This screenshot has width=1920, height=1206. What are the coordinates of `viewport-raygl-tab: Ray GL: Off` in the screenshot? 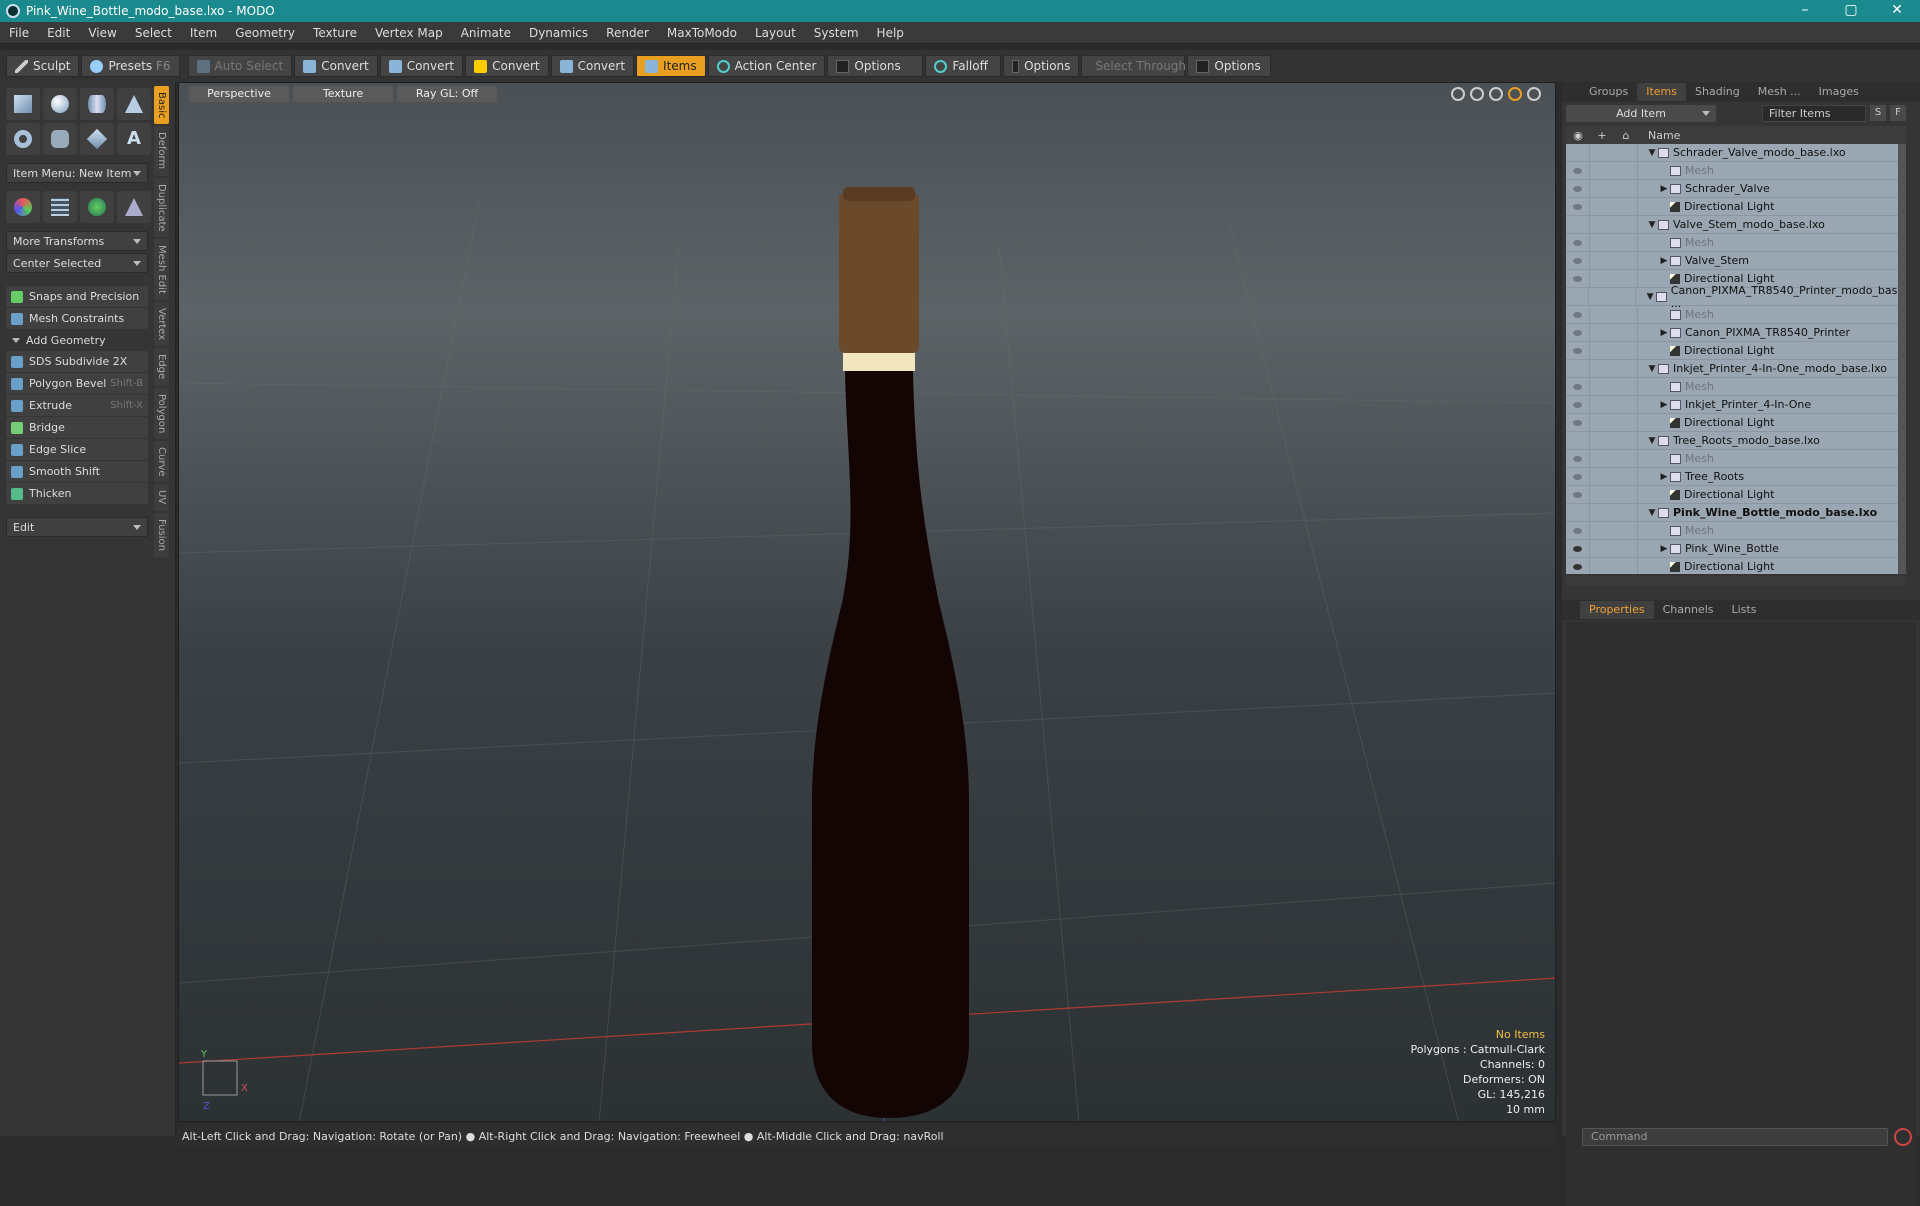 It's located at (447, 94).